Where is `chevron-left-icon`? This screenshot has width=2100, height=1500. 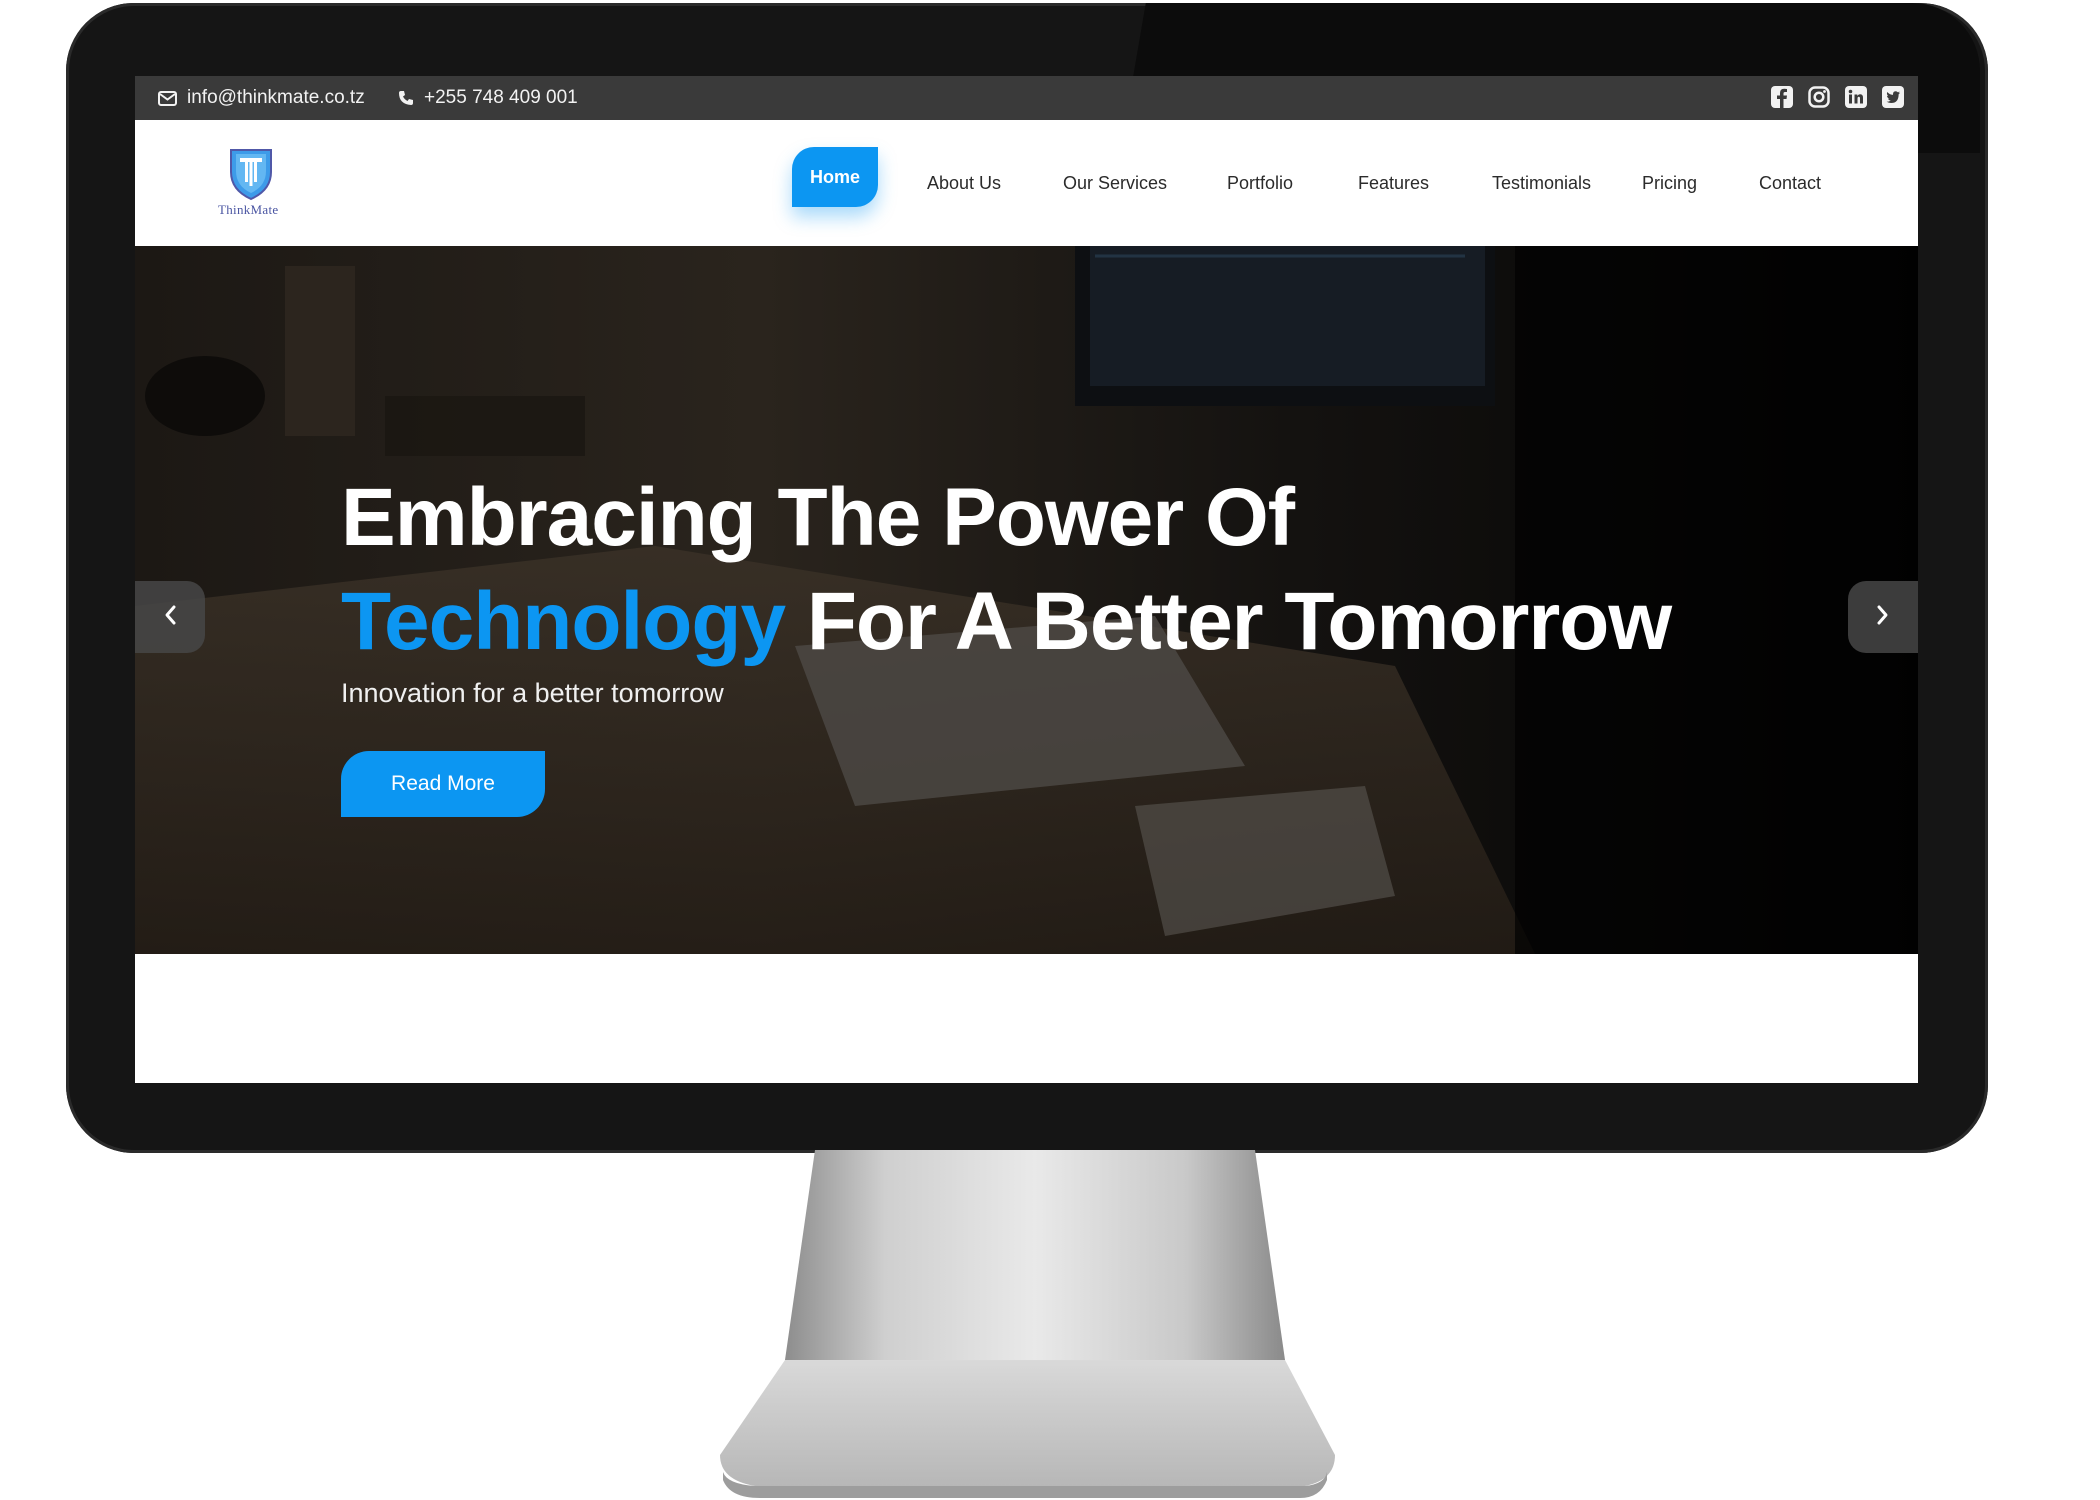 chevron-left-icon is located at coordinates (170, 617).